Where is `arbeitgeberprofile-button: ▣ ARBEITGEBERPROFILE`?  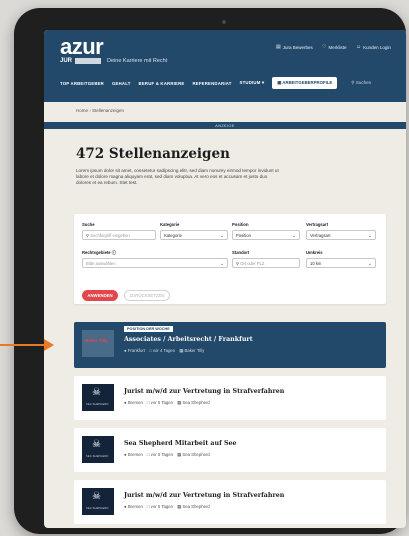
arbeitgeberprofile-button: ▣ ARBEITGEBERPROFILE is located at coordinates (305, 83).